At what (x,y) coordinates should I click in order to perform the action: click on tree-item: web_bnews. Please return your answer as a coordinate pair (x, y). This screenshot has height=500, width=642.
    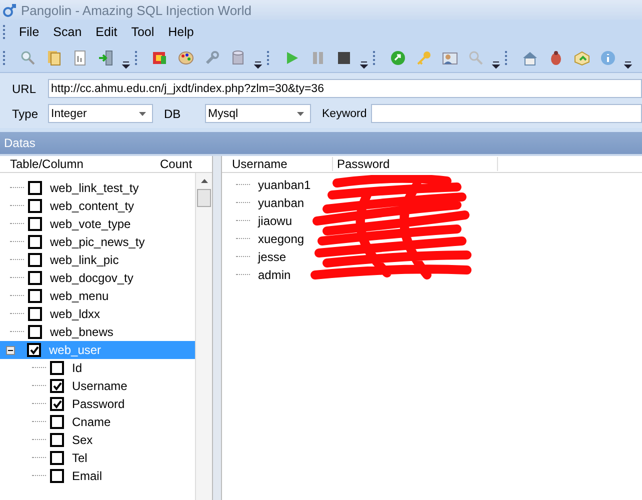
    Looking at the image, I should click on (97, 332).